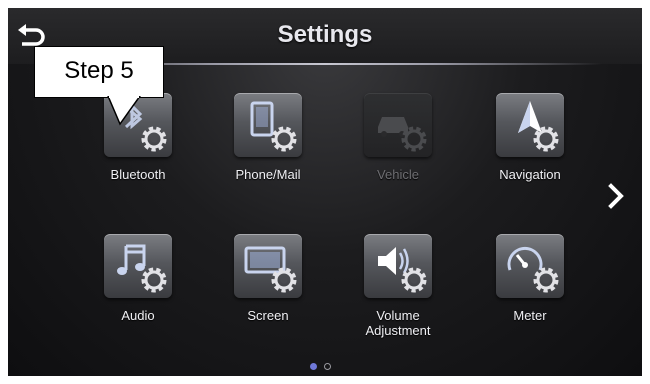 The height and width of the screenshot is (384, 650). I want to click on tile-meter: Meter, so click(530, 278).